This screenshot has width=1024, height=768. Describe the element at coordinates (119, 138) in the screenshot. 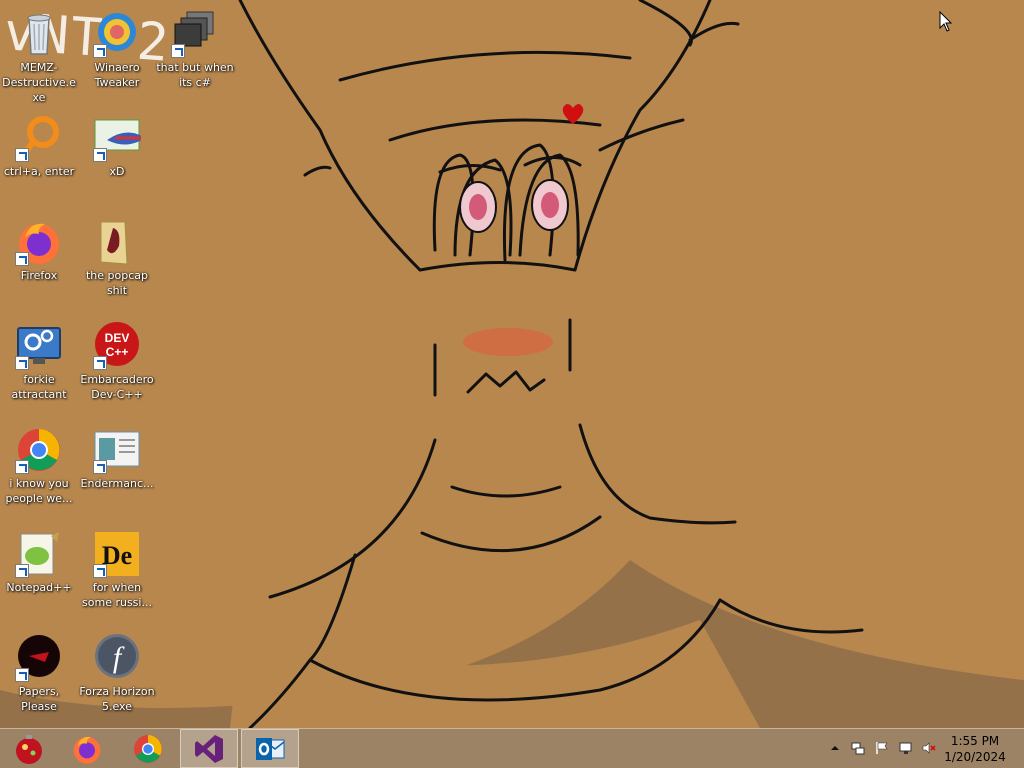

I see `hxd-fish-icon` at that location.